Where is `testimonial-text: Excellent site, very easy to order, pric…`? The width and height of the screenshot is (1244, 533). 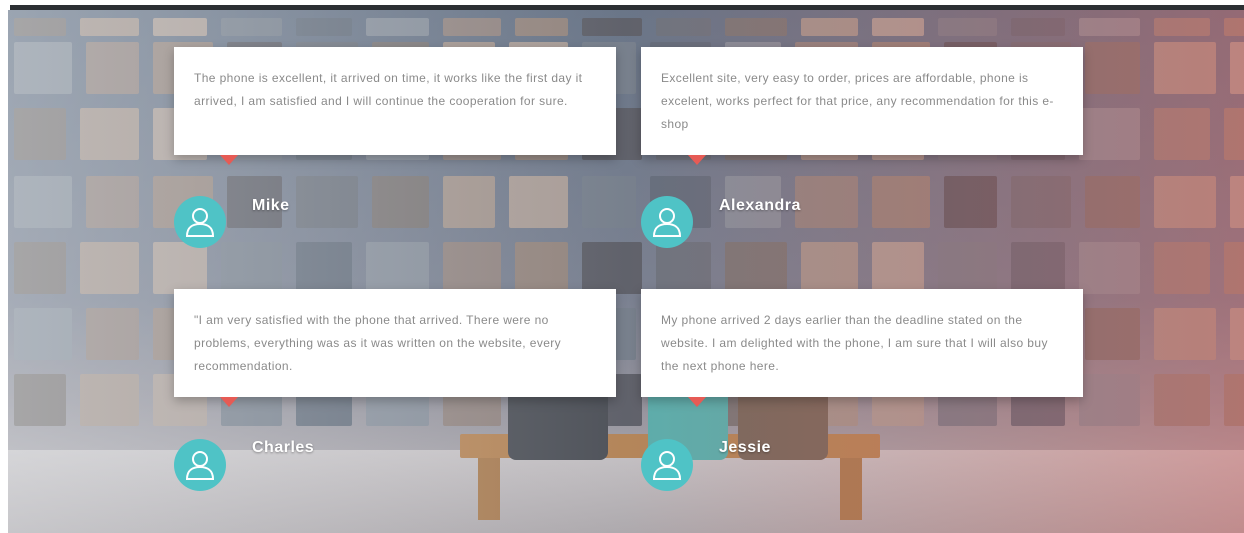 testimonial-text: Excellent site, very easy to order, pric… is located at coordinates (857, 101).